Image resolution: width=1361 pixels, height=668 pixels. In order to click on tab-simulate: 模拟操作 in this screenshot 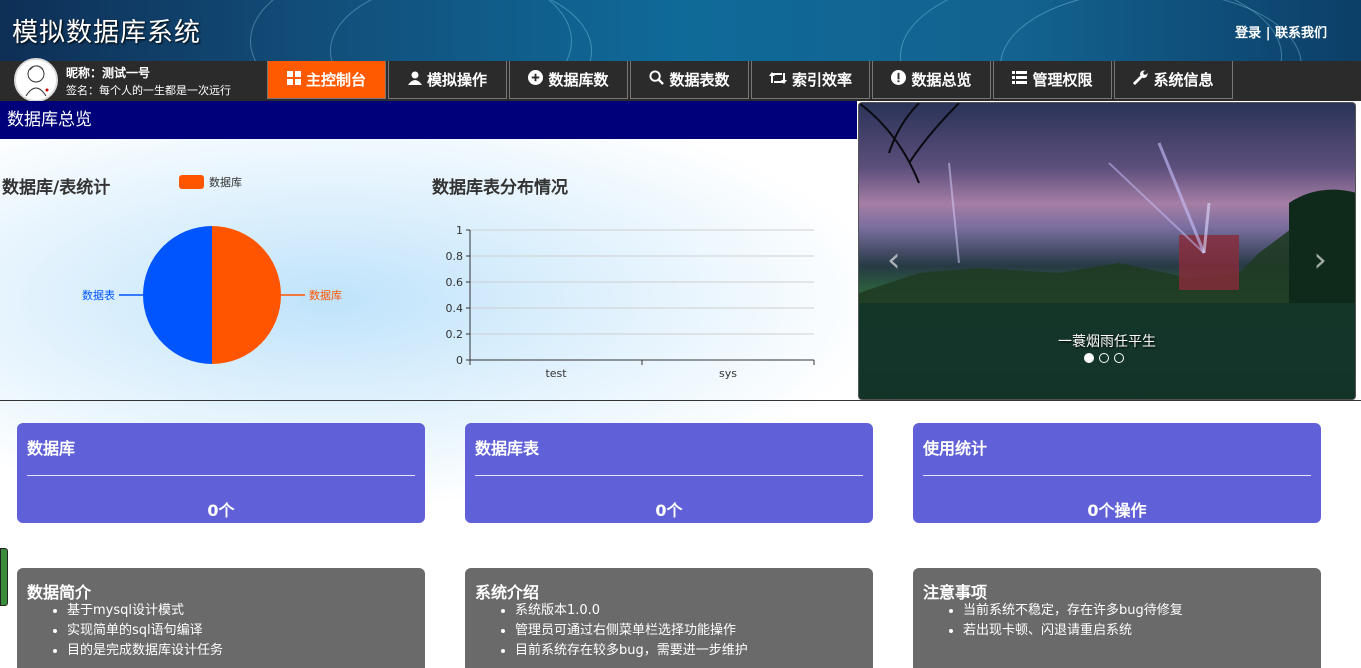, I will do `click(447, 80)`.